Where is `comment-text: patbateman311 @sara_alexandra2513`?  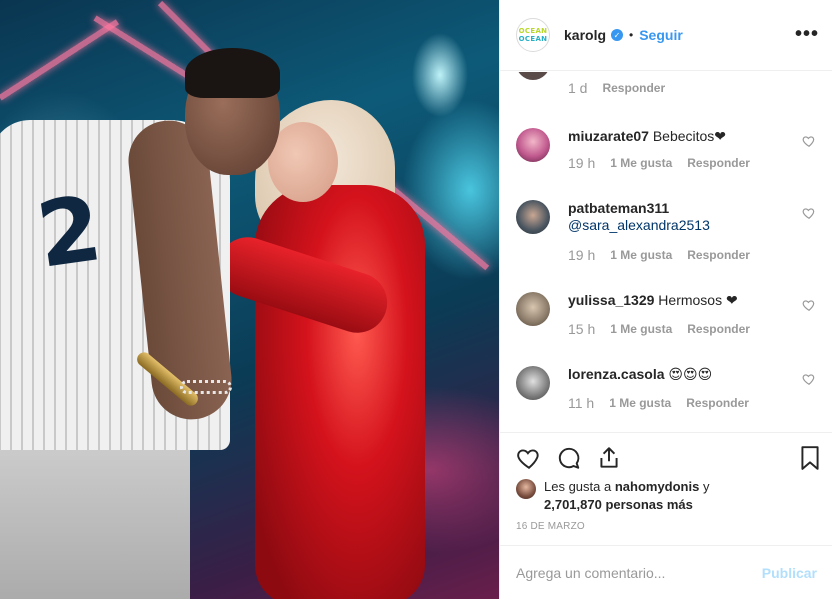 comment-text: patbateman311 @sara_alexandra2513 is located at coordinates (683, 217).